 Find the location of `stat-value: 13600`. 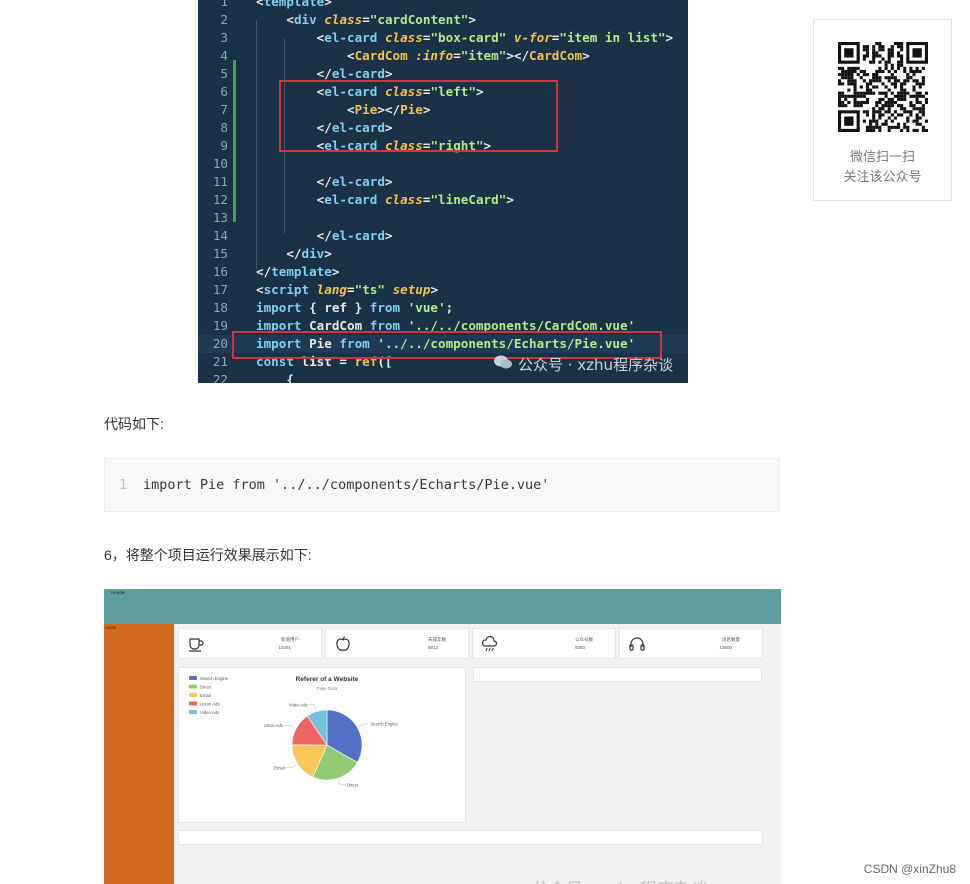

stat-value: 13600 is located at coordinates (725, 647).